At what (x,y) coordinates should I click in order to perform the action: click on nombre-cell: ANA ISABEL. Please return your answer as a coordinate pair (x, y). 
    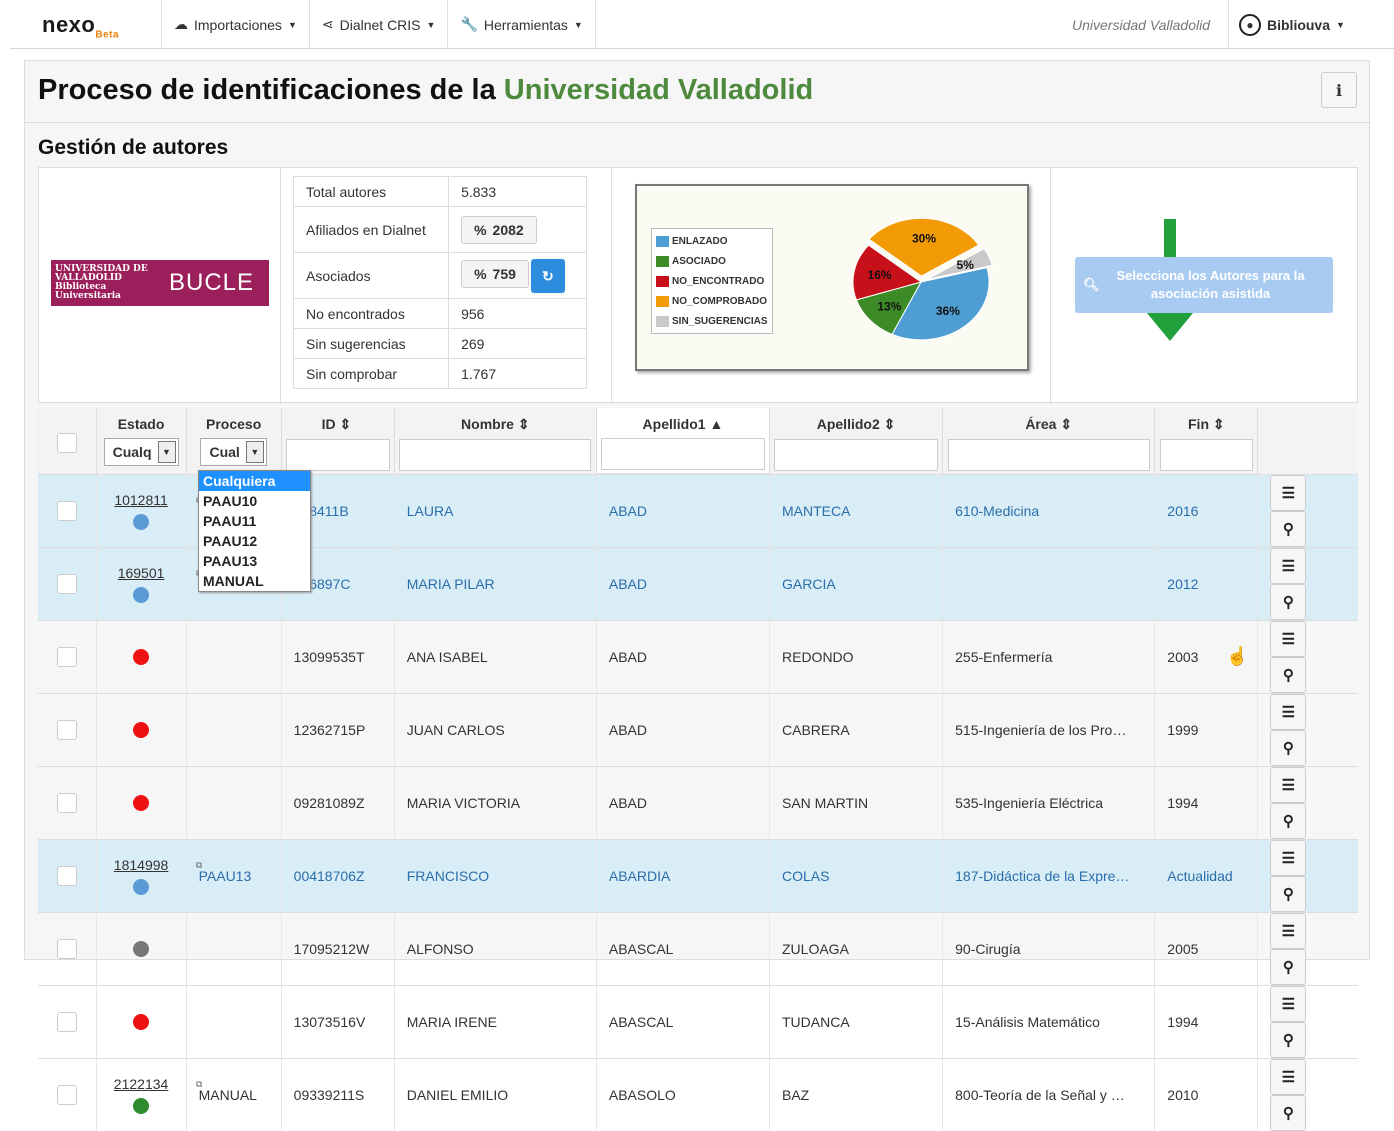
    Looking at the image, I should click on (495, 656).